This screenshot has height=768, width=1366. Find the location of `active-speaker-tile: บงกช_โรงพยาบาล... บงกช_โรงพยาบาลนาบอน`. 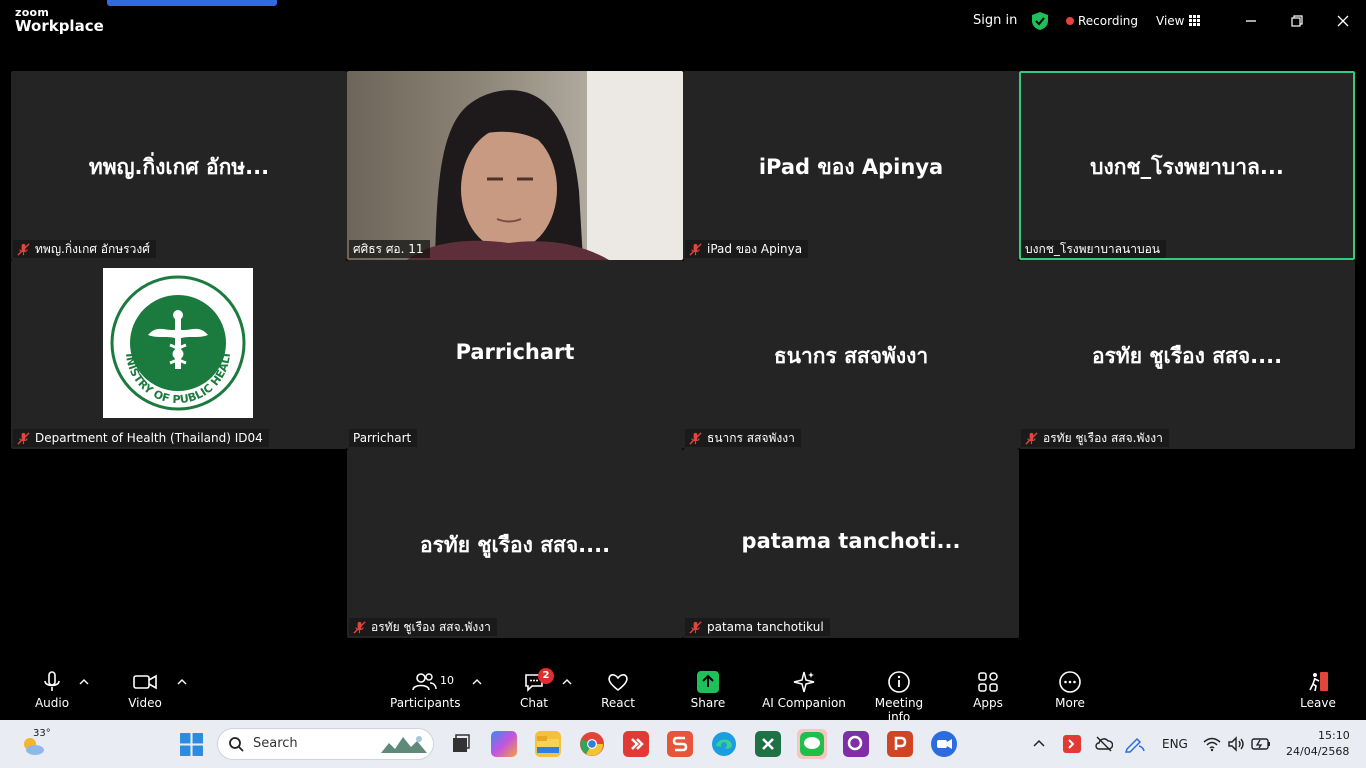

active-speaker-tile: บงกช_โรงพยาบาล... บงกช_โรงพยาบาลนาบอน is located at coordinates (1187, 165).